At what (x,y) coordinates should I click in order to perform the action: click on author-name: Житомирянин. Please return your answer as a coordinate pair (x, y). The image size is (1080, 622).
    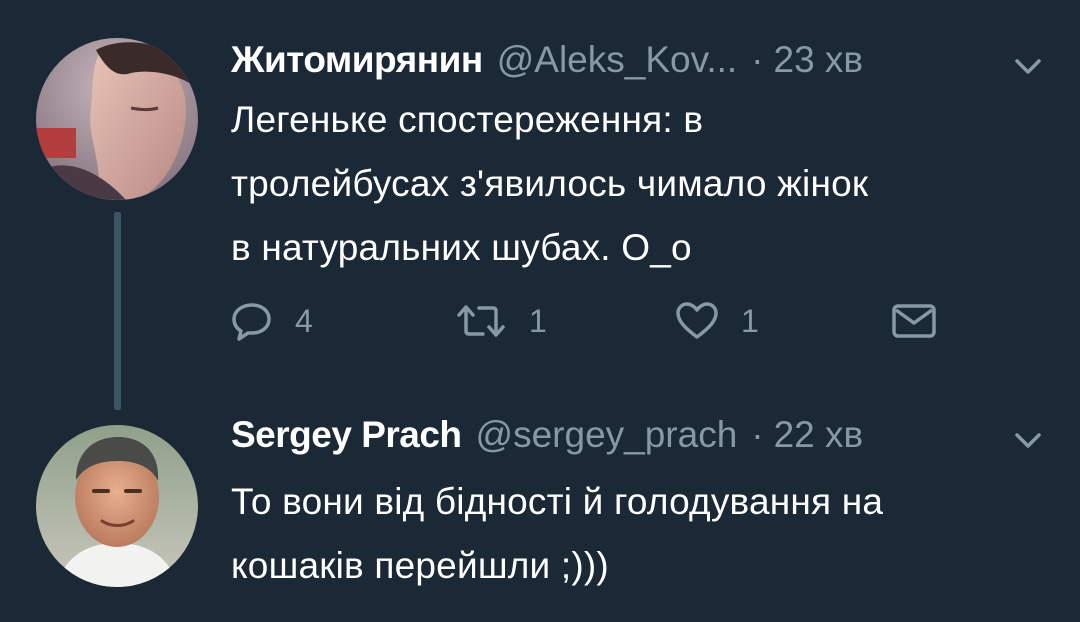
    Looking at the image, I should click on (357, 60).